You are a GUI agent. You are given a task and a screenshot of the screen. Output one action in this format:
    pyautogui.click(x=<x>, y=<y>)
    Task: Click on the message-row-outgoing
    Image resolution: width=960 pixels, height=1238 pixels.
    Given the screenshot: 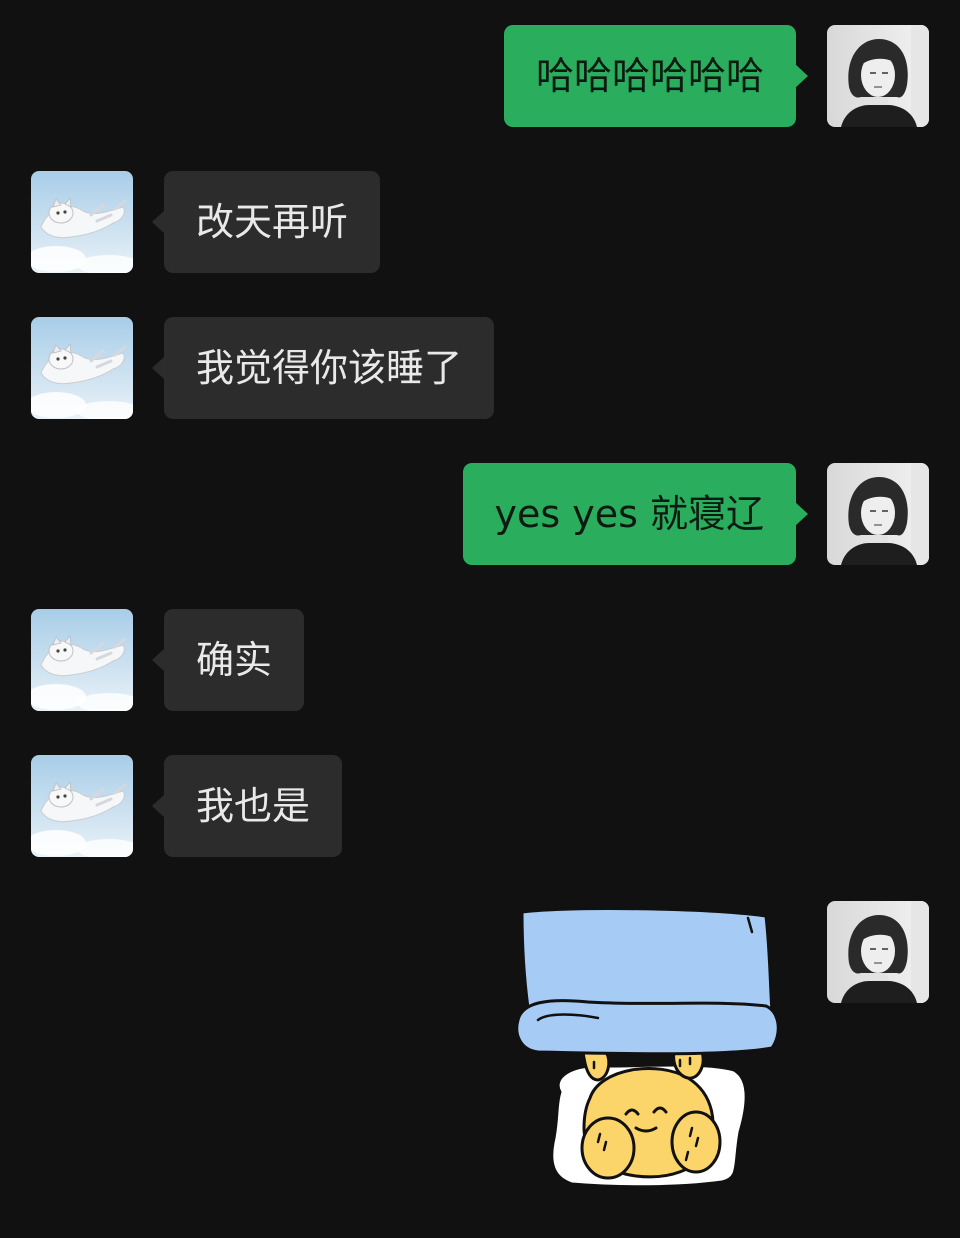 What is the action you would take?
    pyautogui.click(x=480, y=952)
    